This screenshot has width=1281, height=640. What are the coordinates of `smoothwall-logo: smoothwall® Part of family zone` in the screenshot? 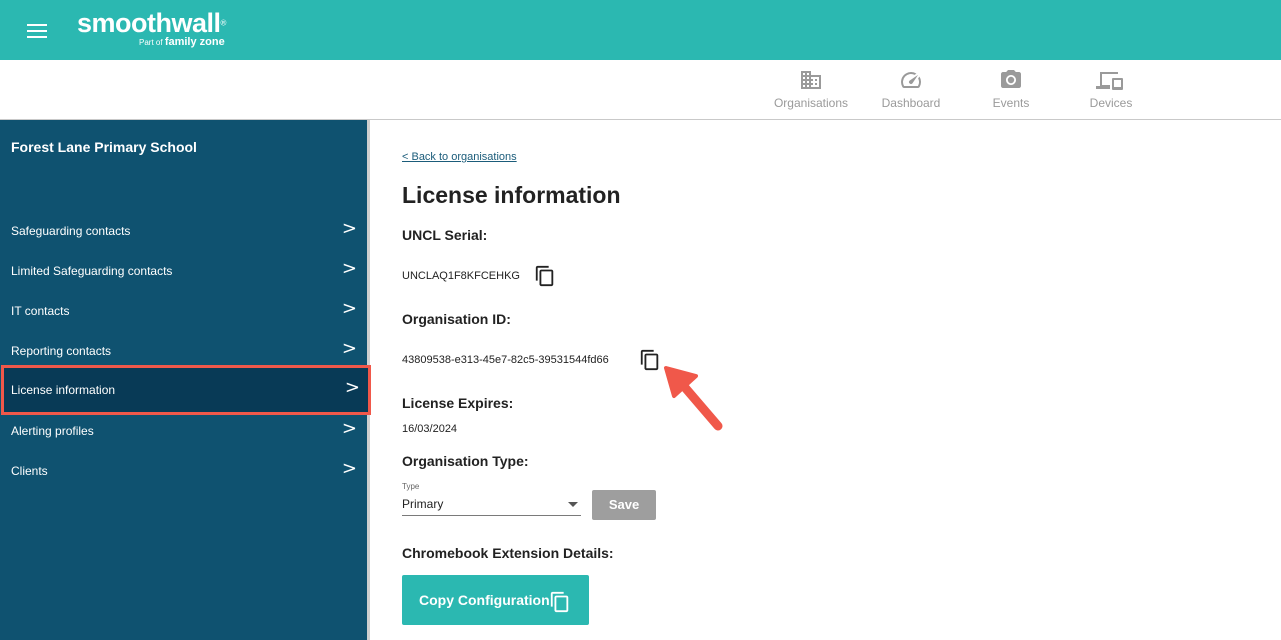 It's located at (152, 28).